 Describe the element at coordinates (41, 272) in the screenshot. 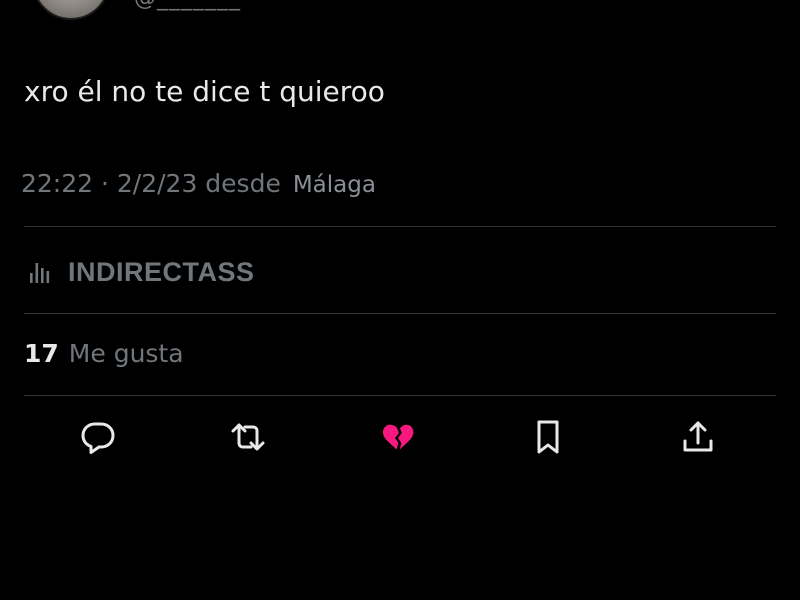

I see `bar-chart-icon` at that location.